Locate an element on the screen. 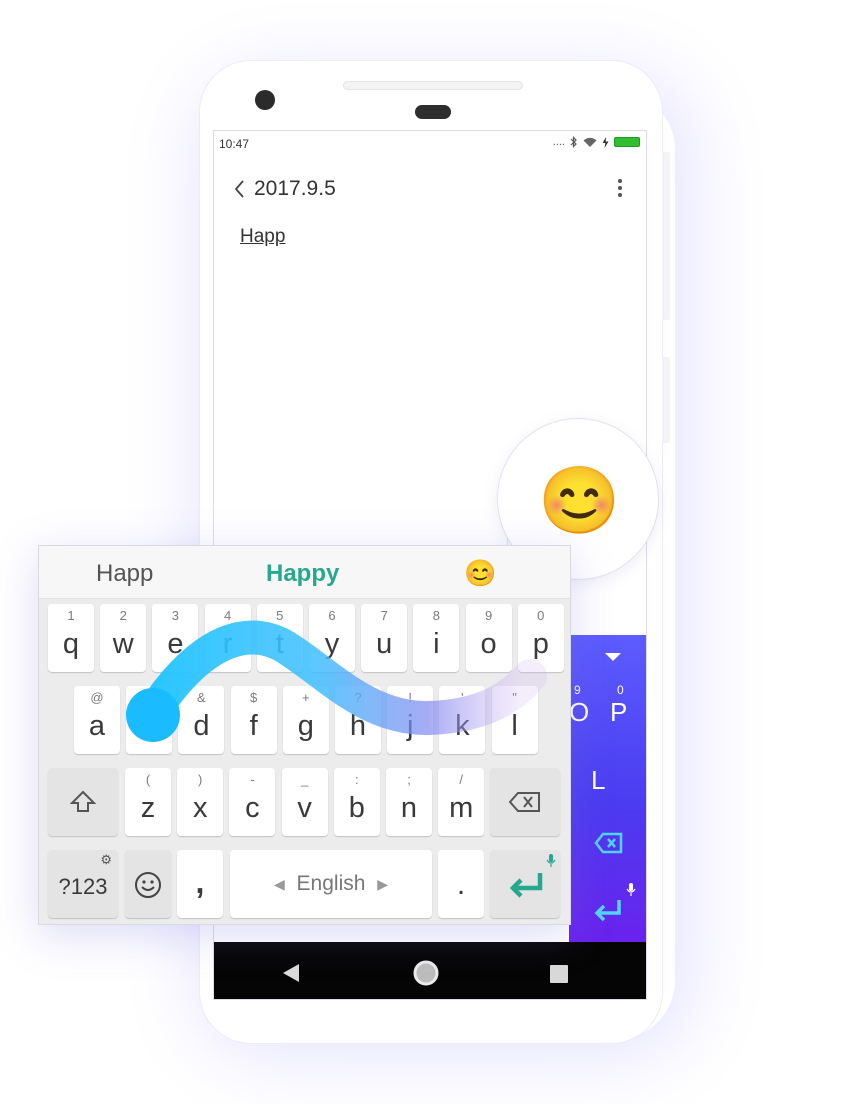  key-k: ' k is located at coordinates (462, 720).